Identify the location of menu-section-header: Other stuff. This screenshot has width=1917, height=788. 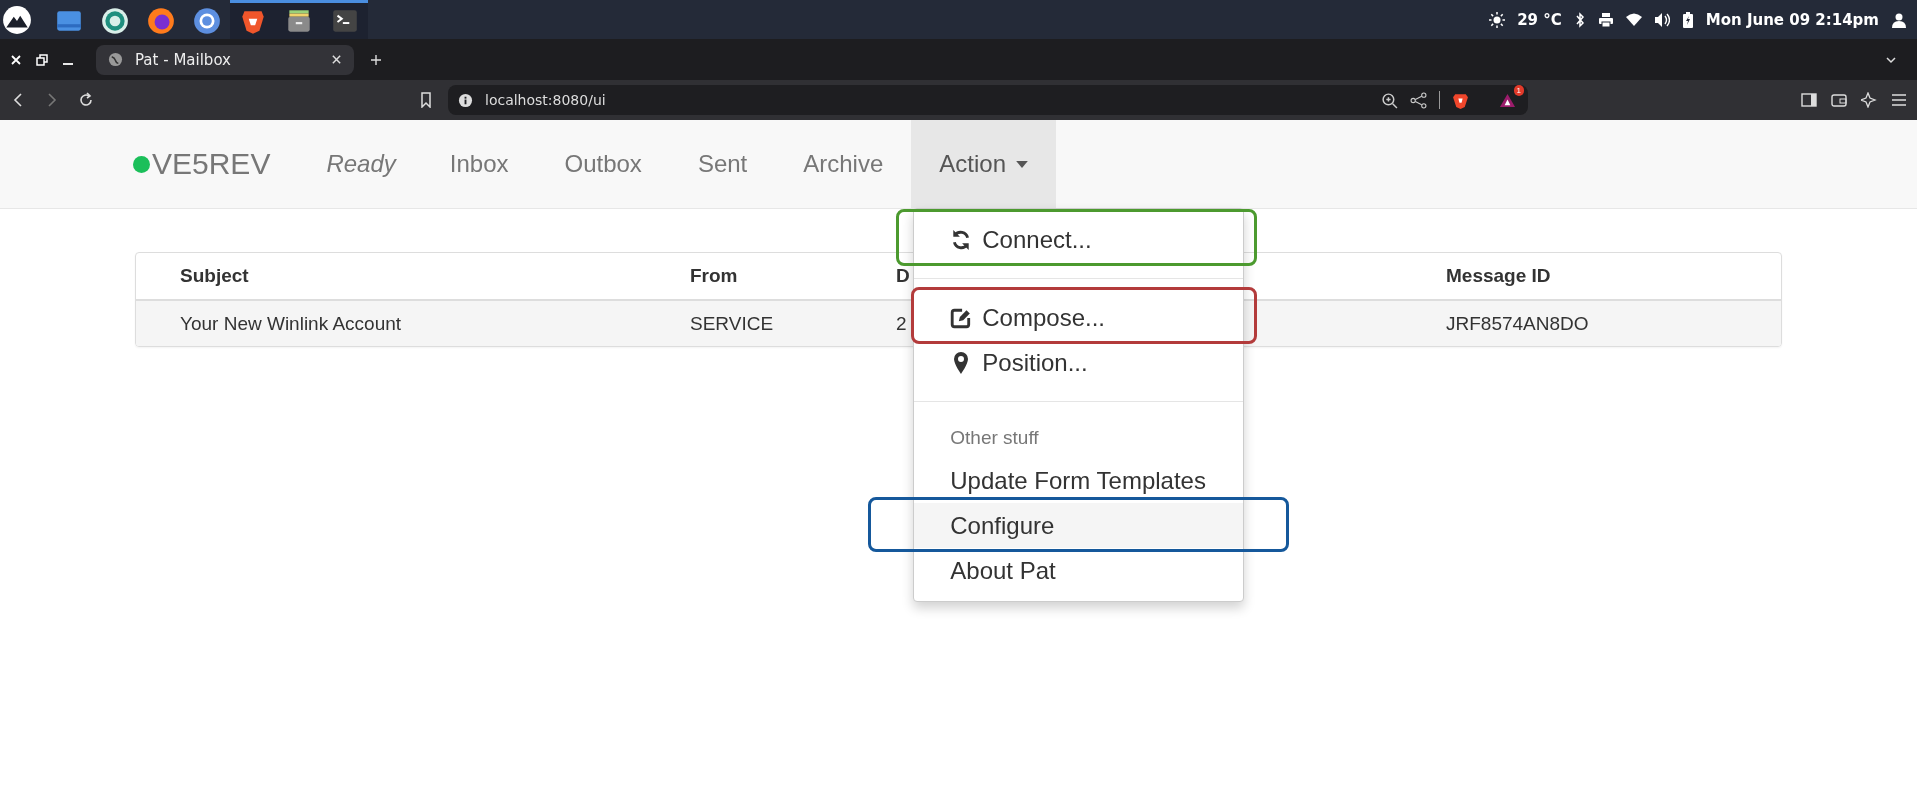
(994, 438).